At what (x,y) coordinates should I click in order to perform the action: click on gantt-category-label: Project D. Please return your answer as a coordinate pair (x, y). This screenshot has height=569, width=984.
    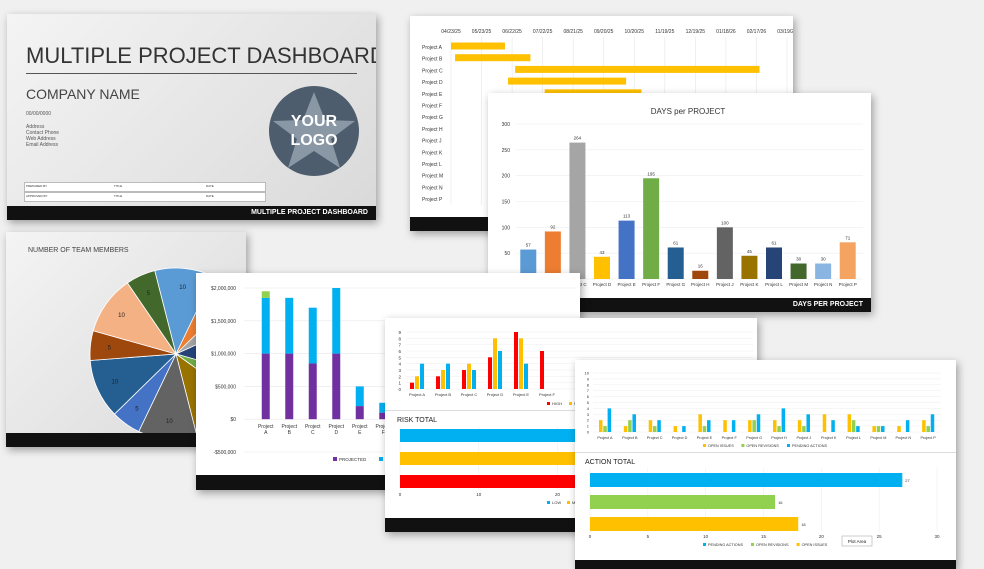
    Looking at the image, I should click on (432, 83).